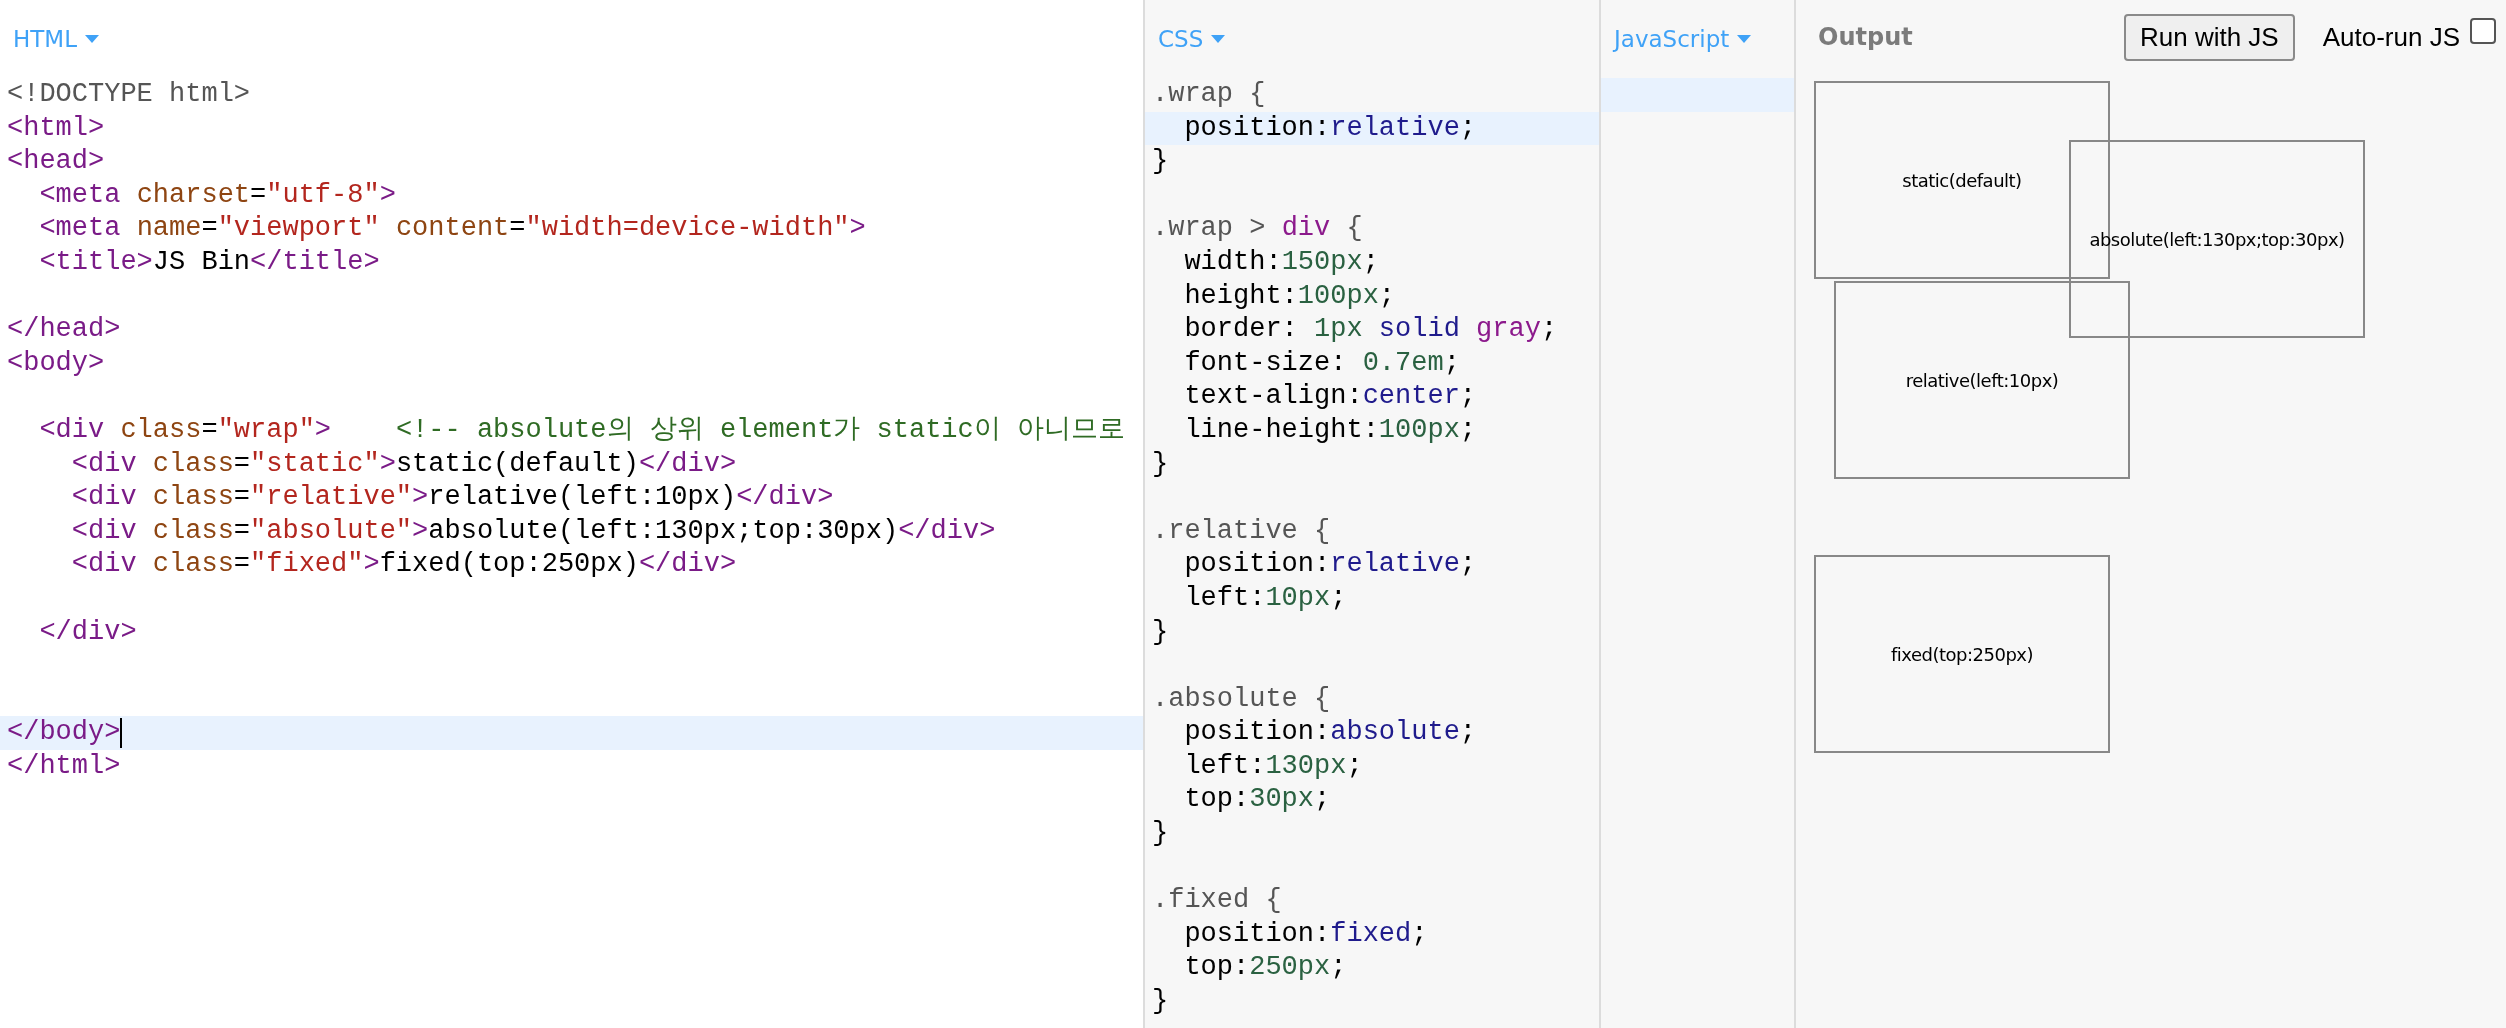 The width and height of the screenshot is (2506, 1028). Describe the element at coordinates (452, 498) in the screenshot. I see `code-line: <div class="relative">relative(left:10px)</div>` at that location.